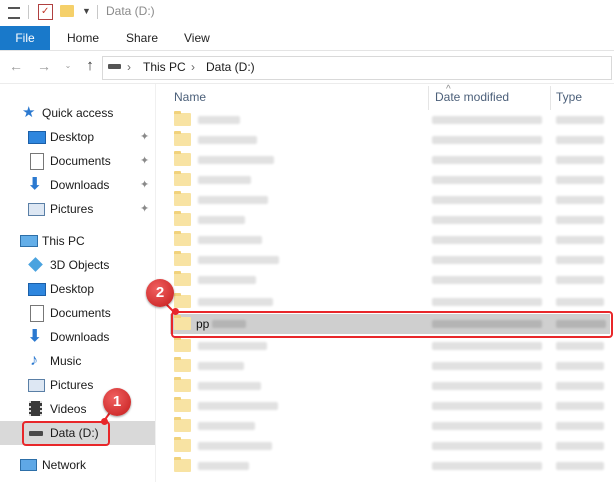 Image resolution: width=614 pixels, height=482 pixels. I want to click on nav-quick-downloads: ⬇ Downloads ✦, so click(77, 185).